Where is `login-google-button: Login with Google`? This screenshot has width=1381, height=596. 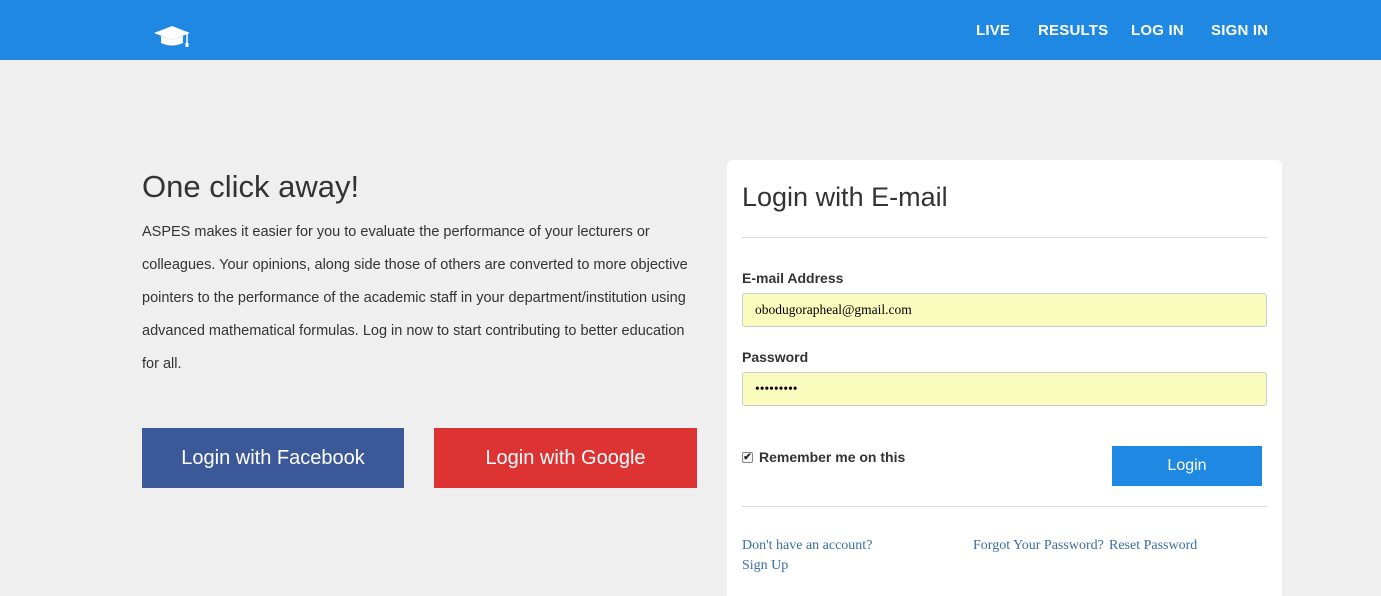
login-google-button: Login with Google is located at coordinates (565, 458).